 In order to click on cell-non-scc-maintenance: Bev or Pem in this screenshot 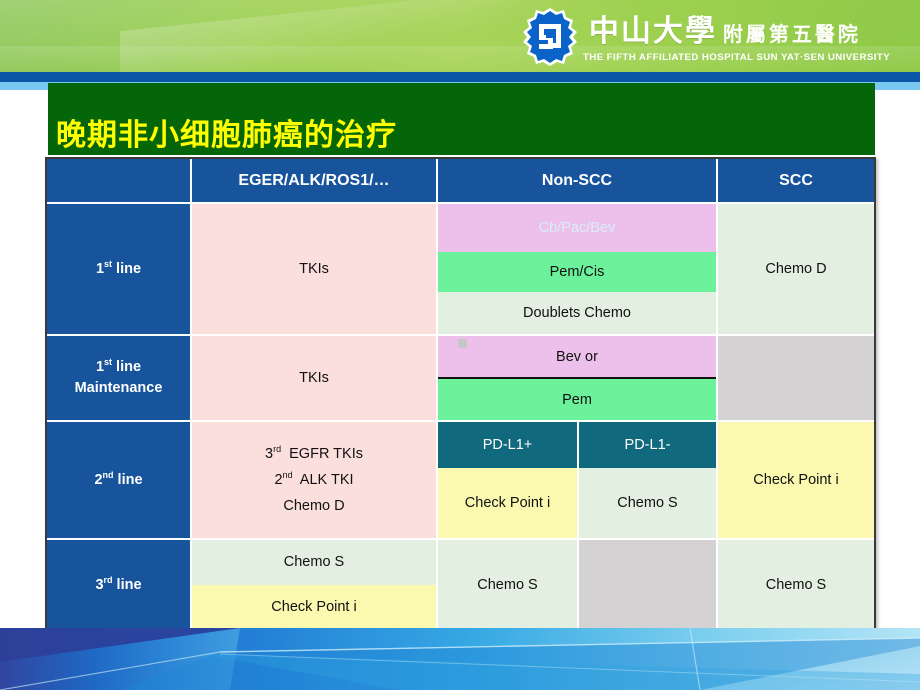, I will do `click(578, 379)`.